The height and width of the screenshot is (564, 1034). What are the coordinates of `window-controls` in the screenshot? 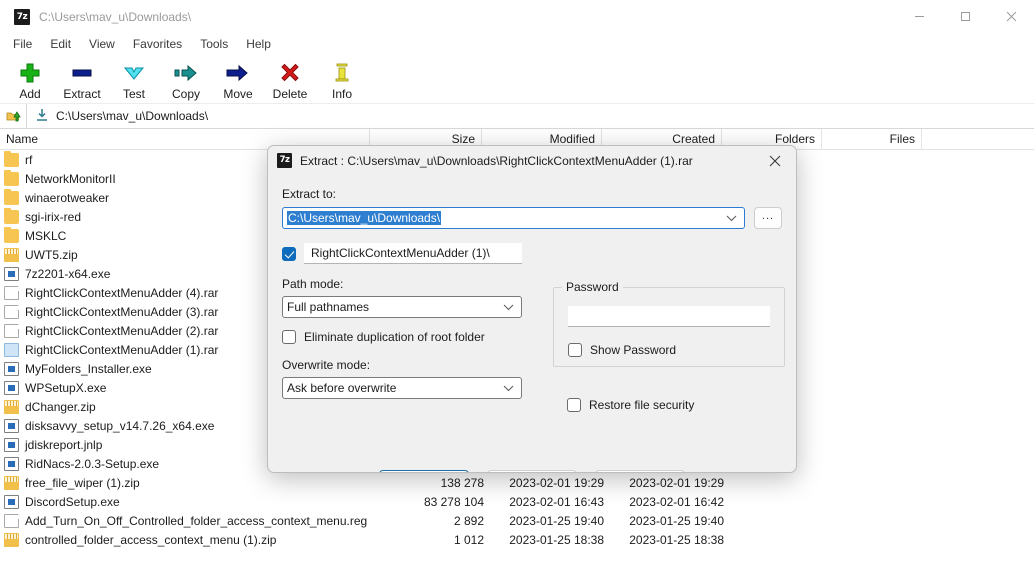 It's located at (965, 16).